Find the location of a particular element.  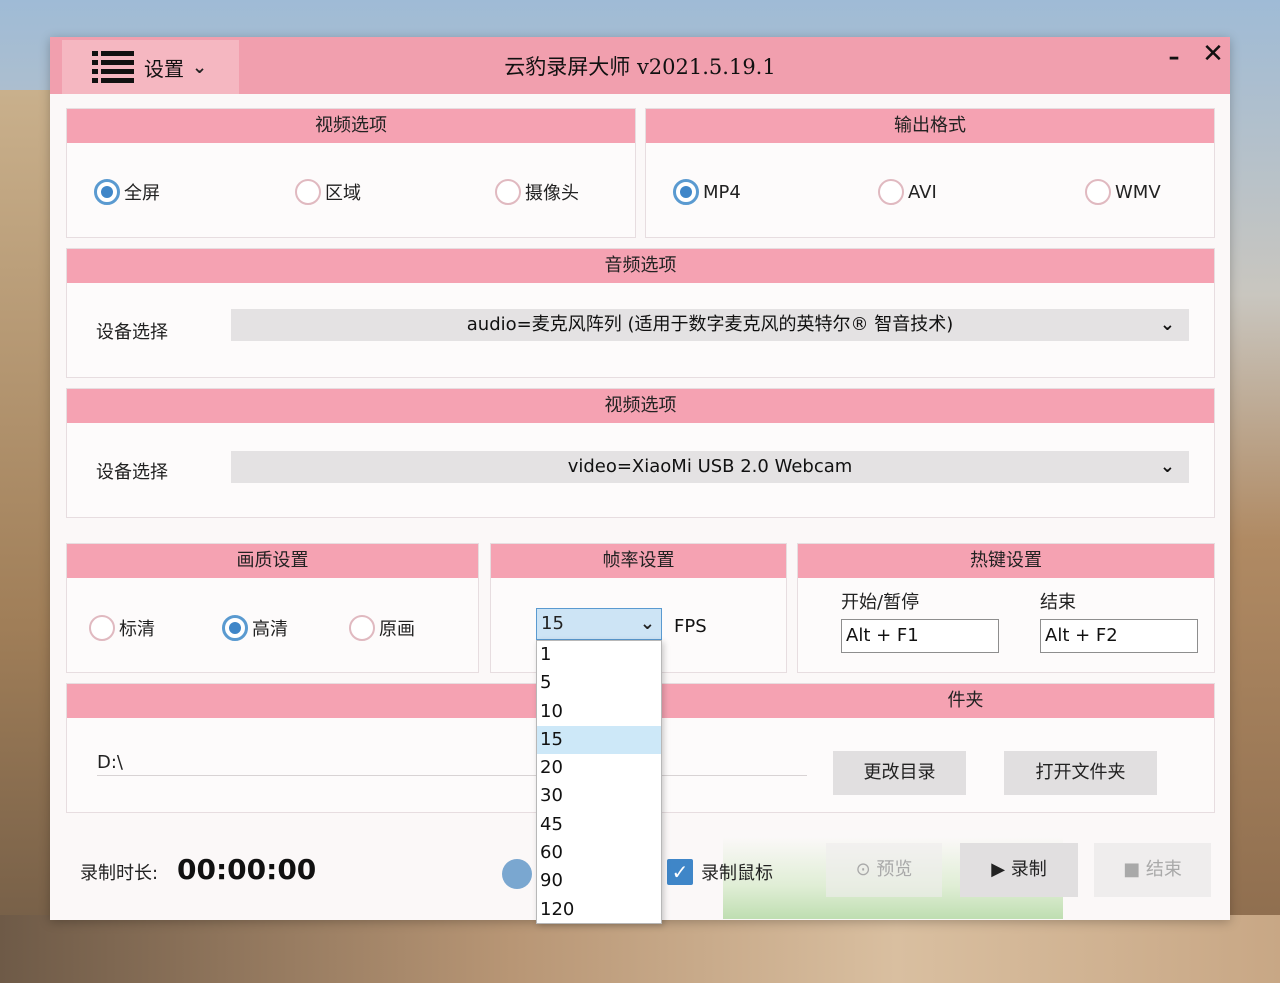

audio-device-label: 设备选择 is located at coordinates (132, 332).